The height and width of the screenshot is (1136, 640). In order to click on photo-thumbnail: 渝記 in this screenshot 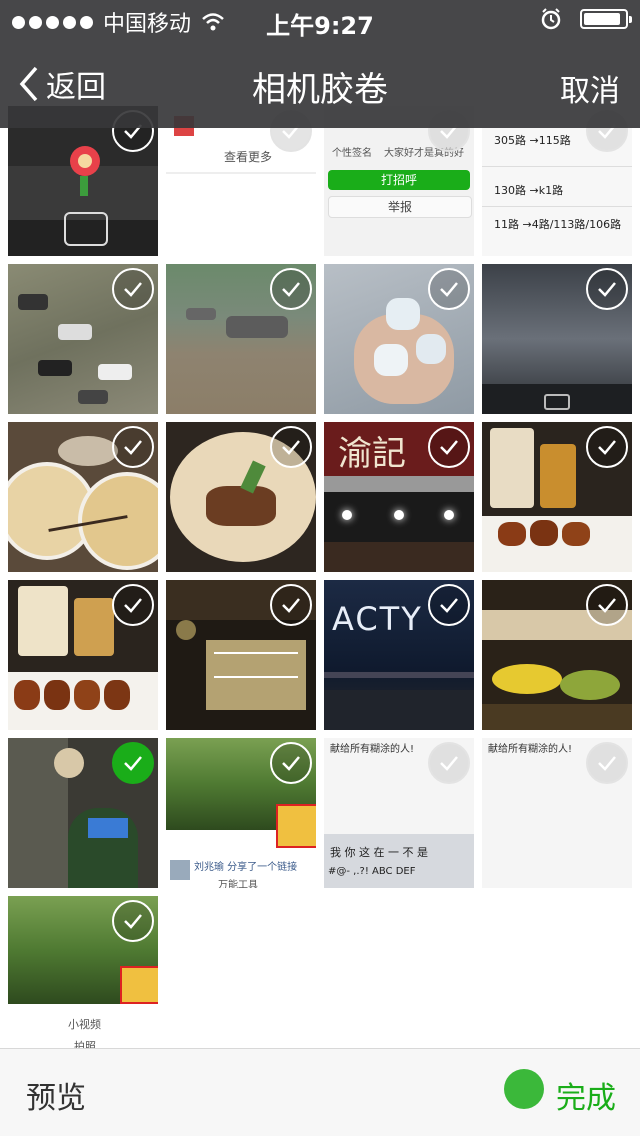, I will do `click(399, 497)`.